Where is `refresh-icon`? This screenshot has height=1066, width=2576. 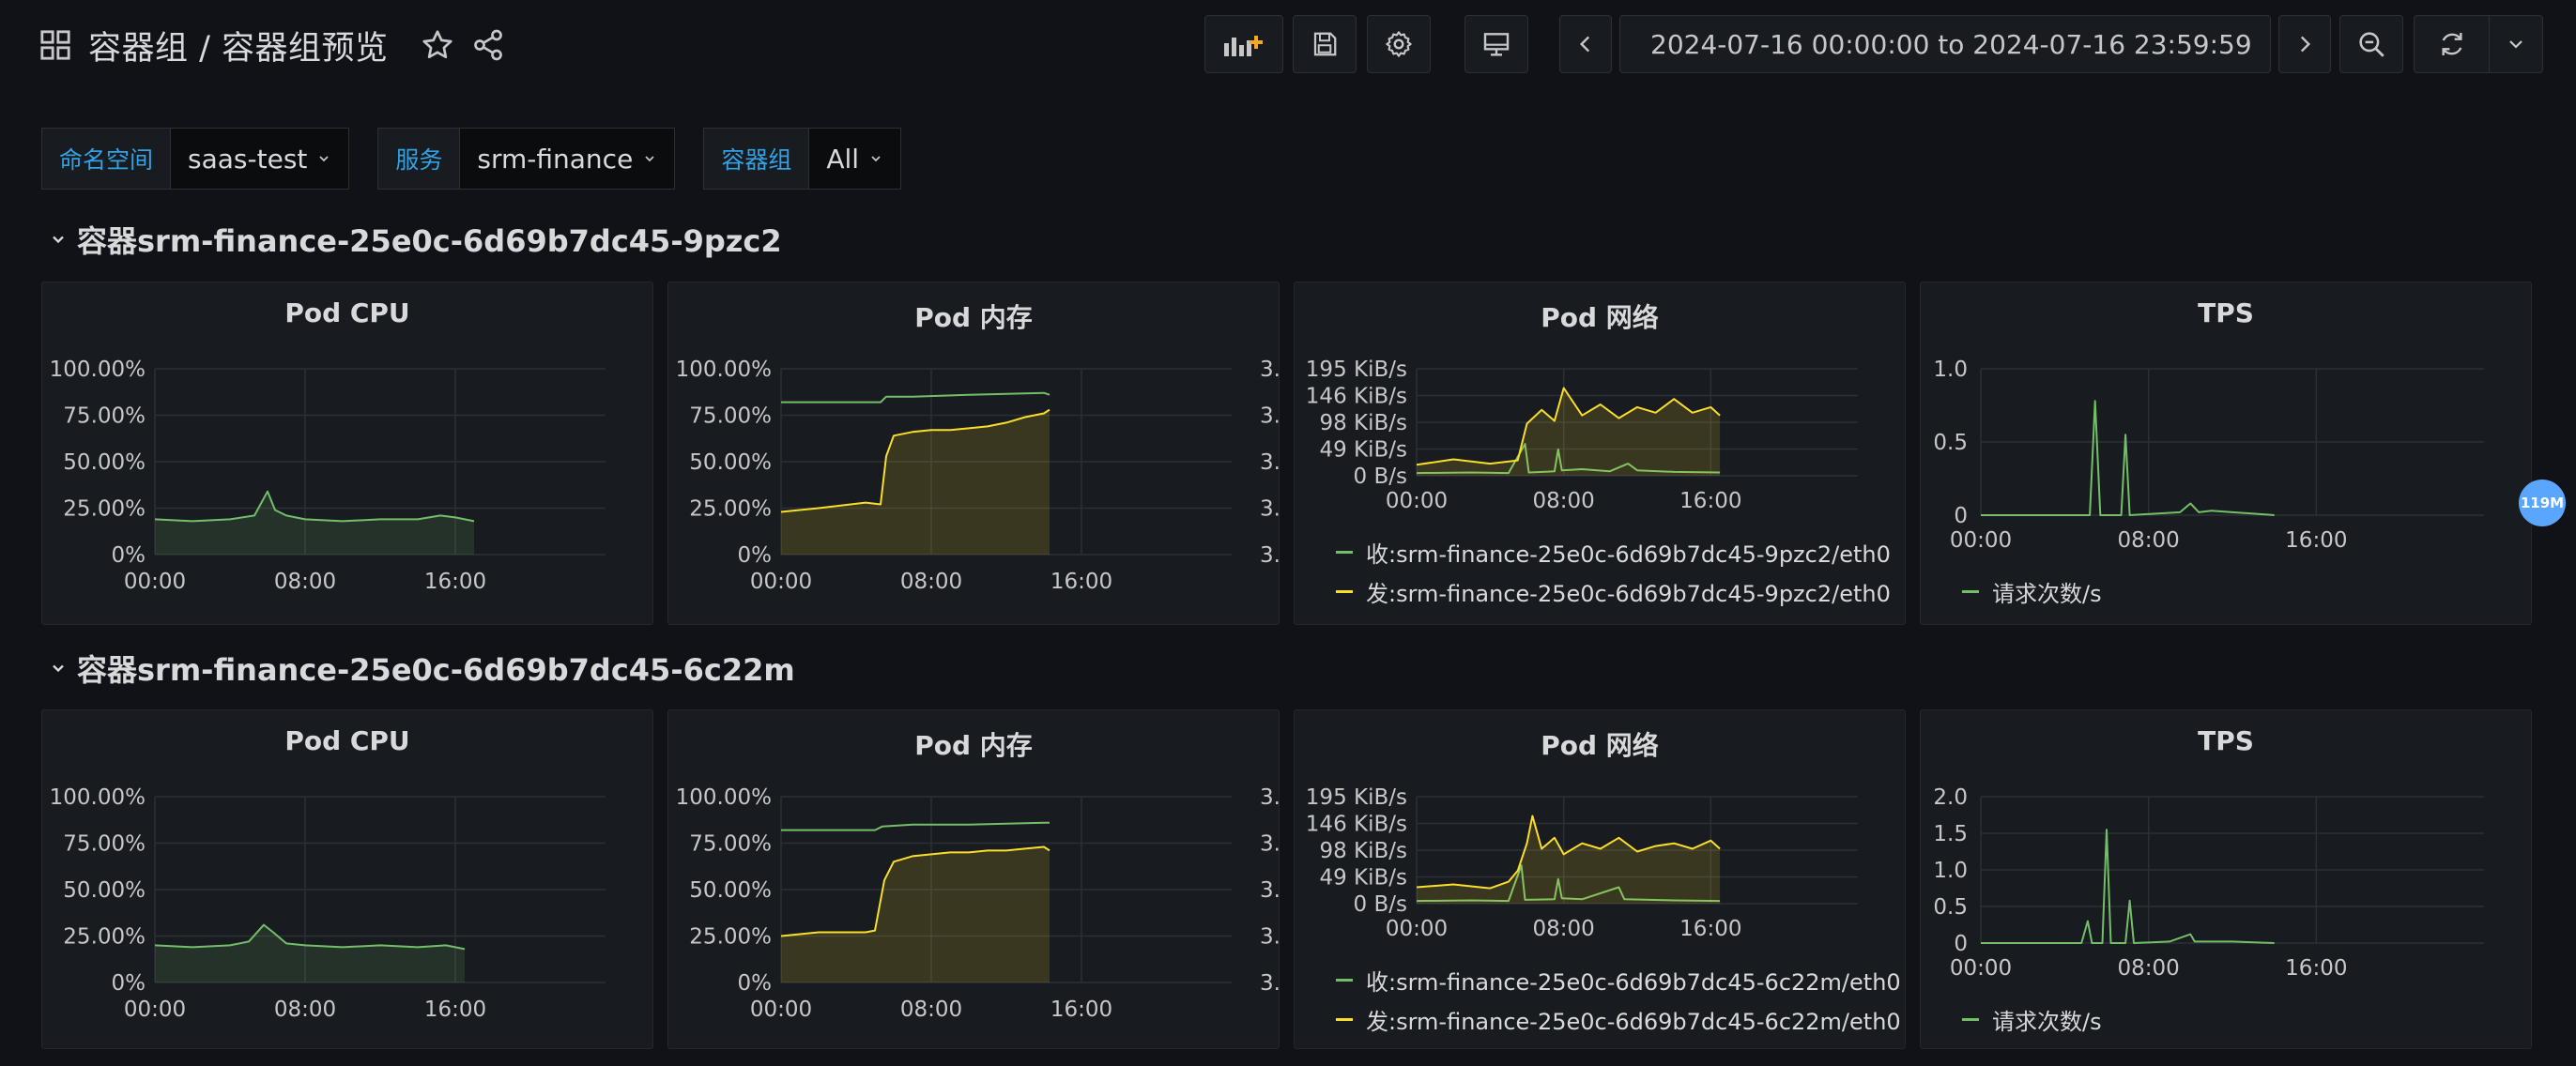
refresh-icon is located at coordinates (2452, 44).